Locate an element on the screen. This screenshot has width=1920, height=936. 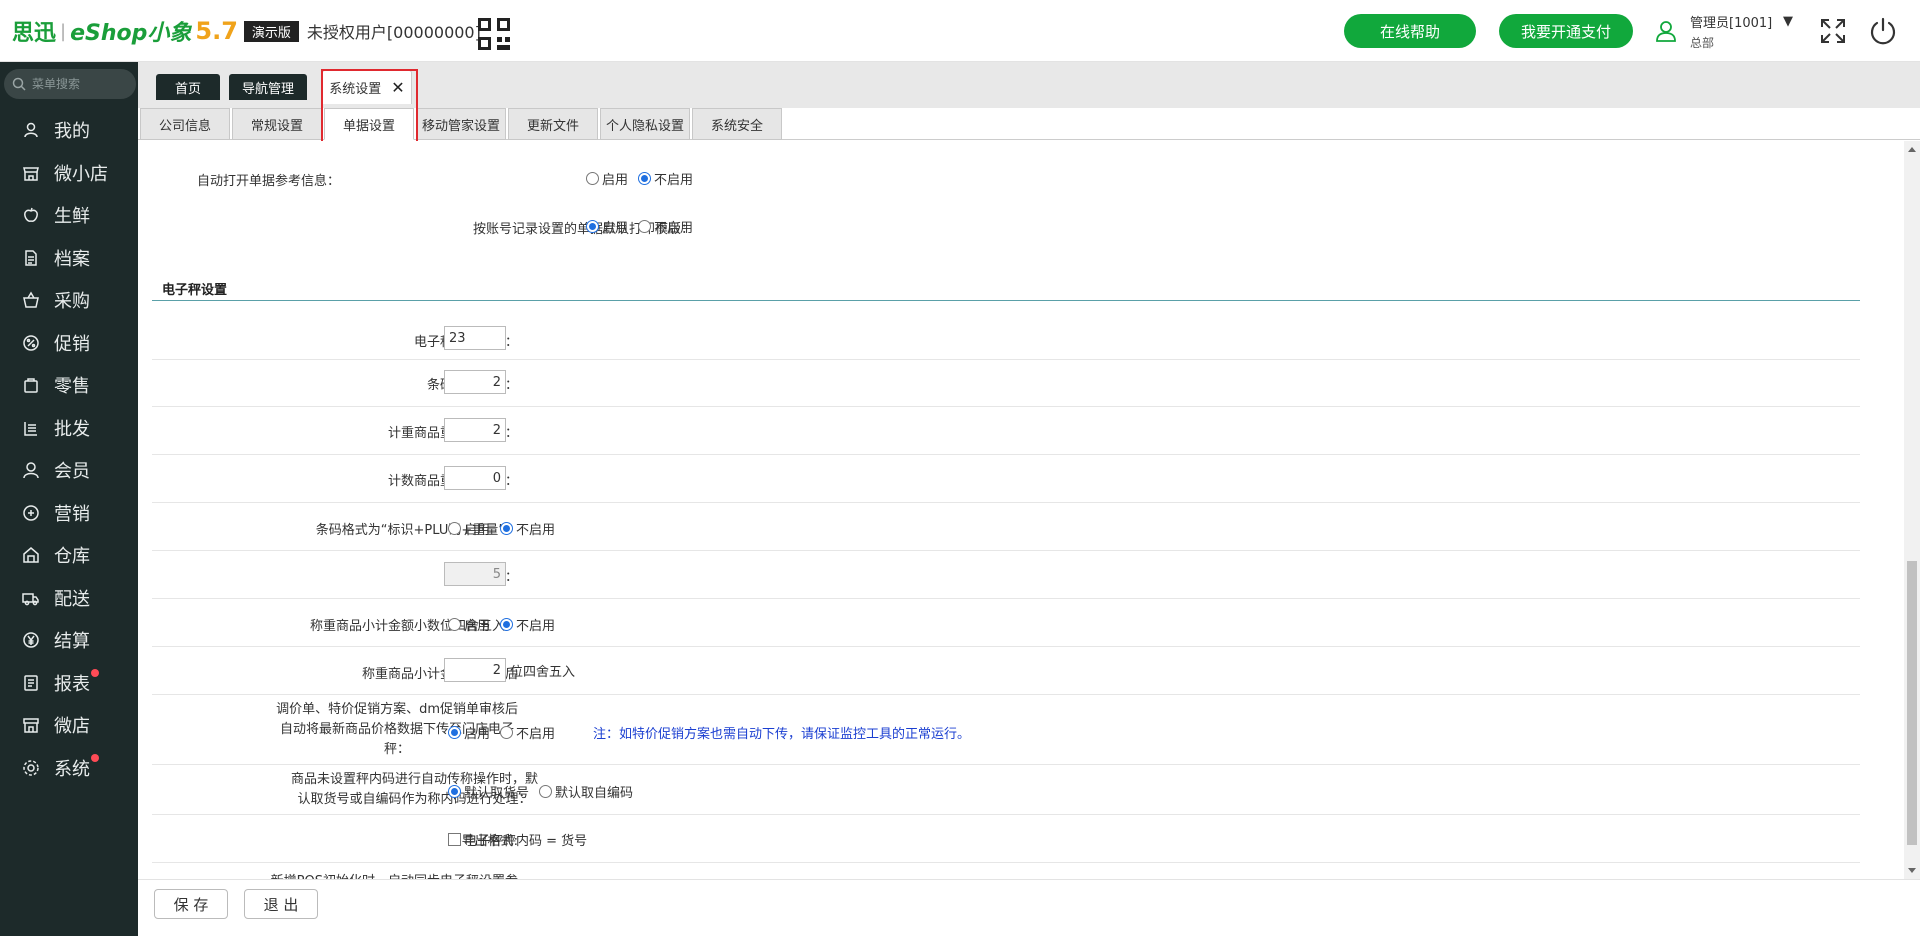
menu-search-input is located at coordinates (82, 84).